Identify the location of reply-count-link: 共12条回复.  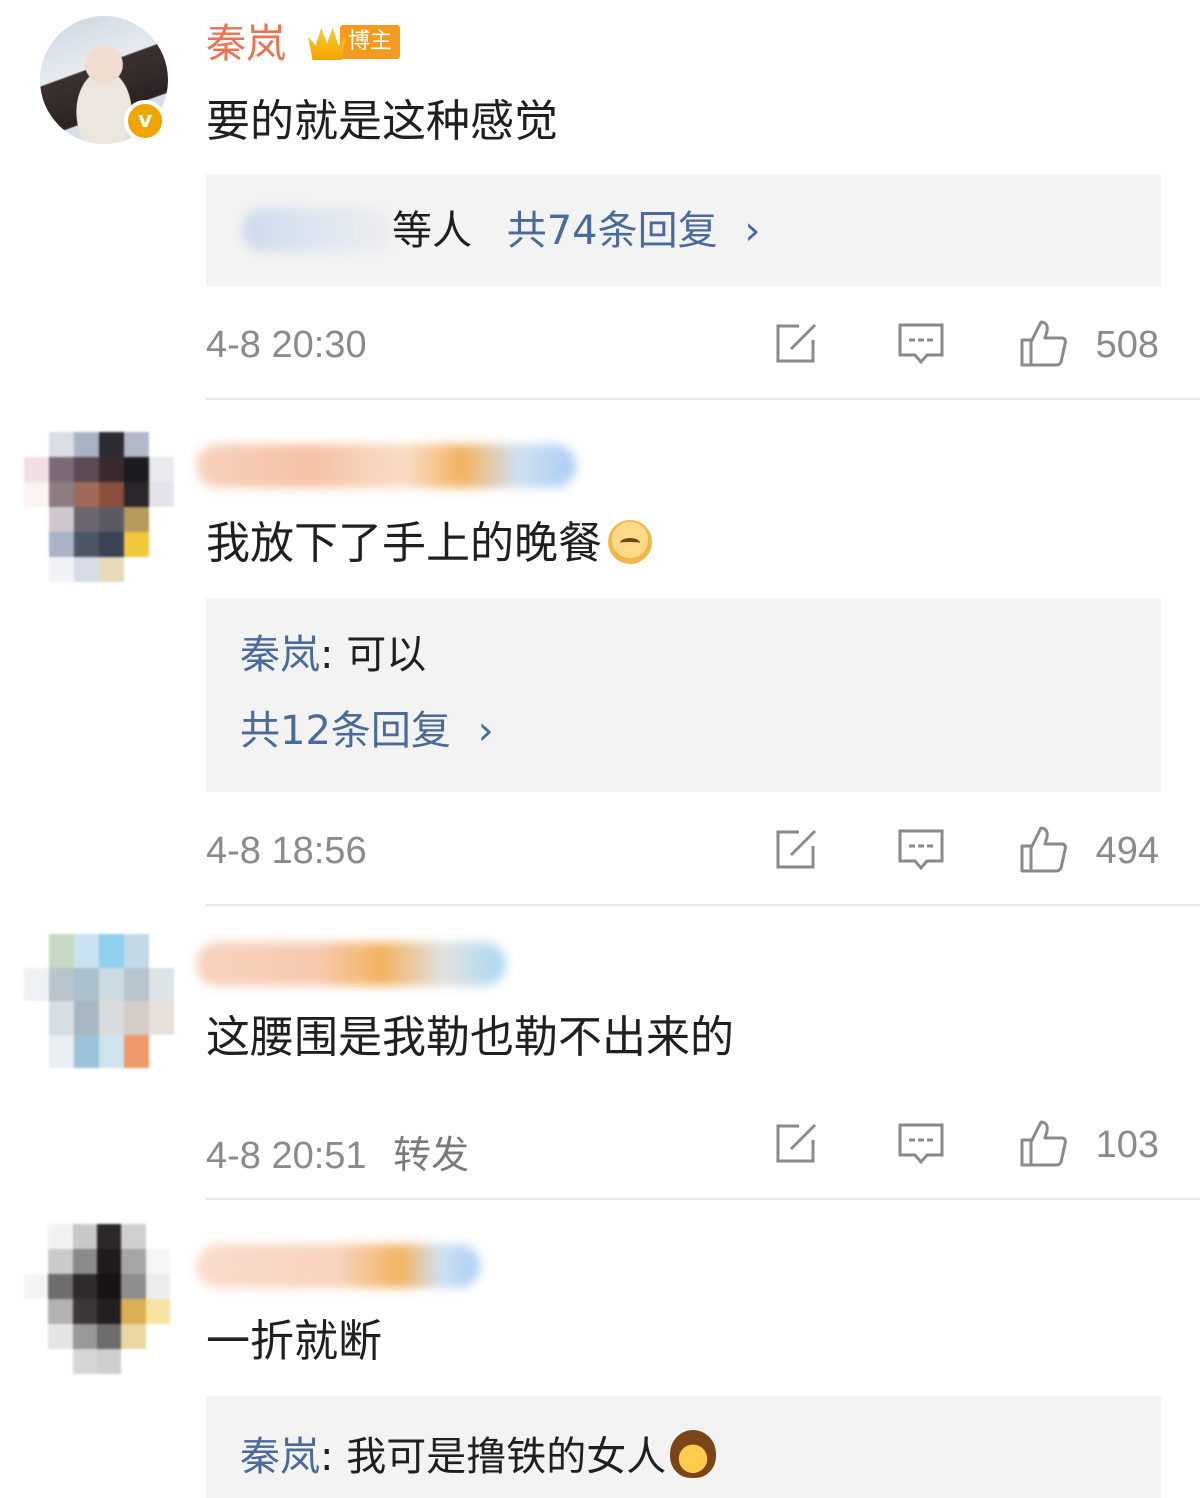
(345, 731).